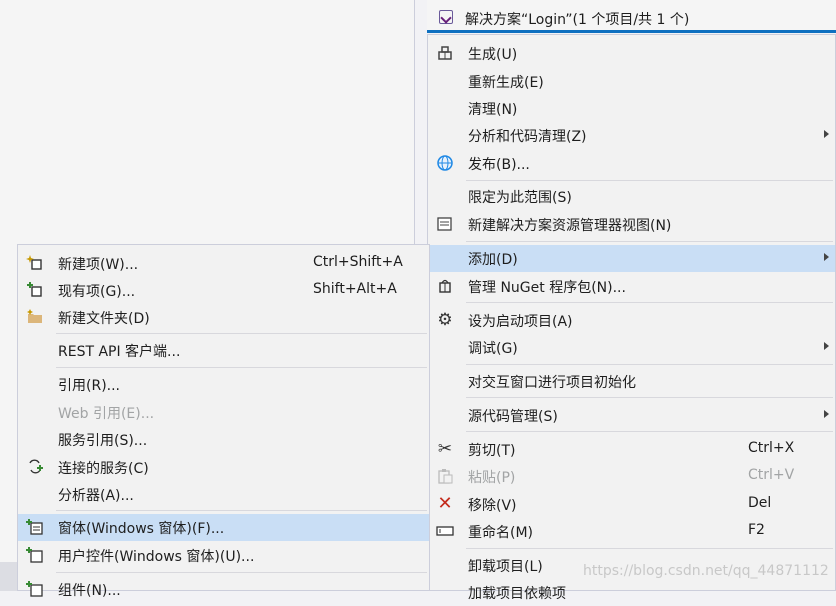 The image size is (836, 606). What do you see at coordinates (631, 31) in the screenshot?
I see `selection-indicator` at bounding box center [631, 31].